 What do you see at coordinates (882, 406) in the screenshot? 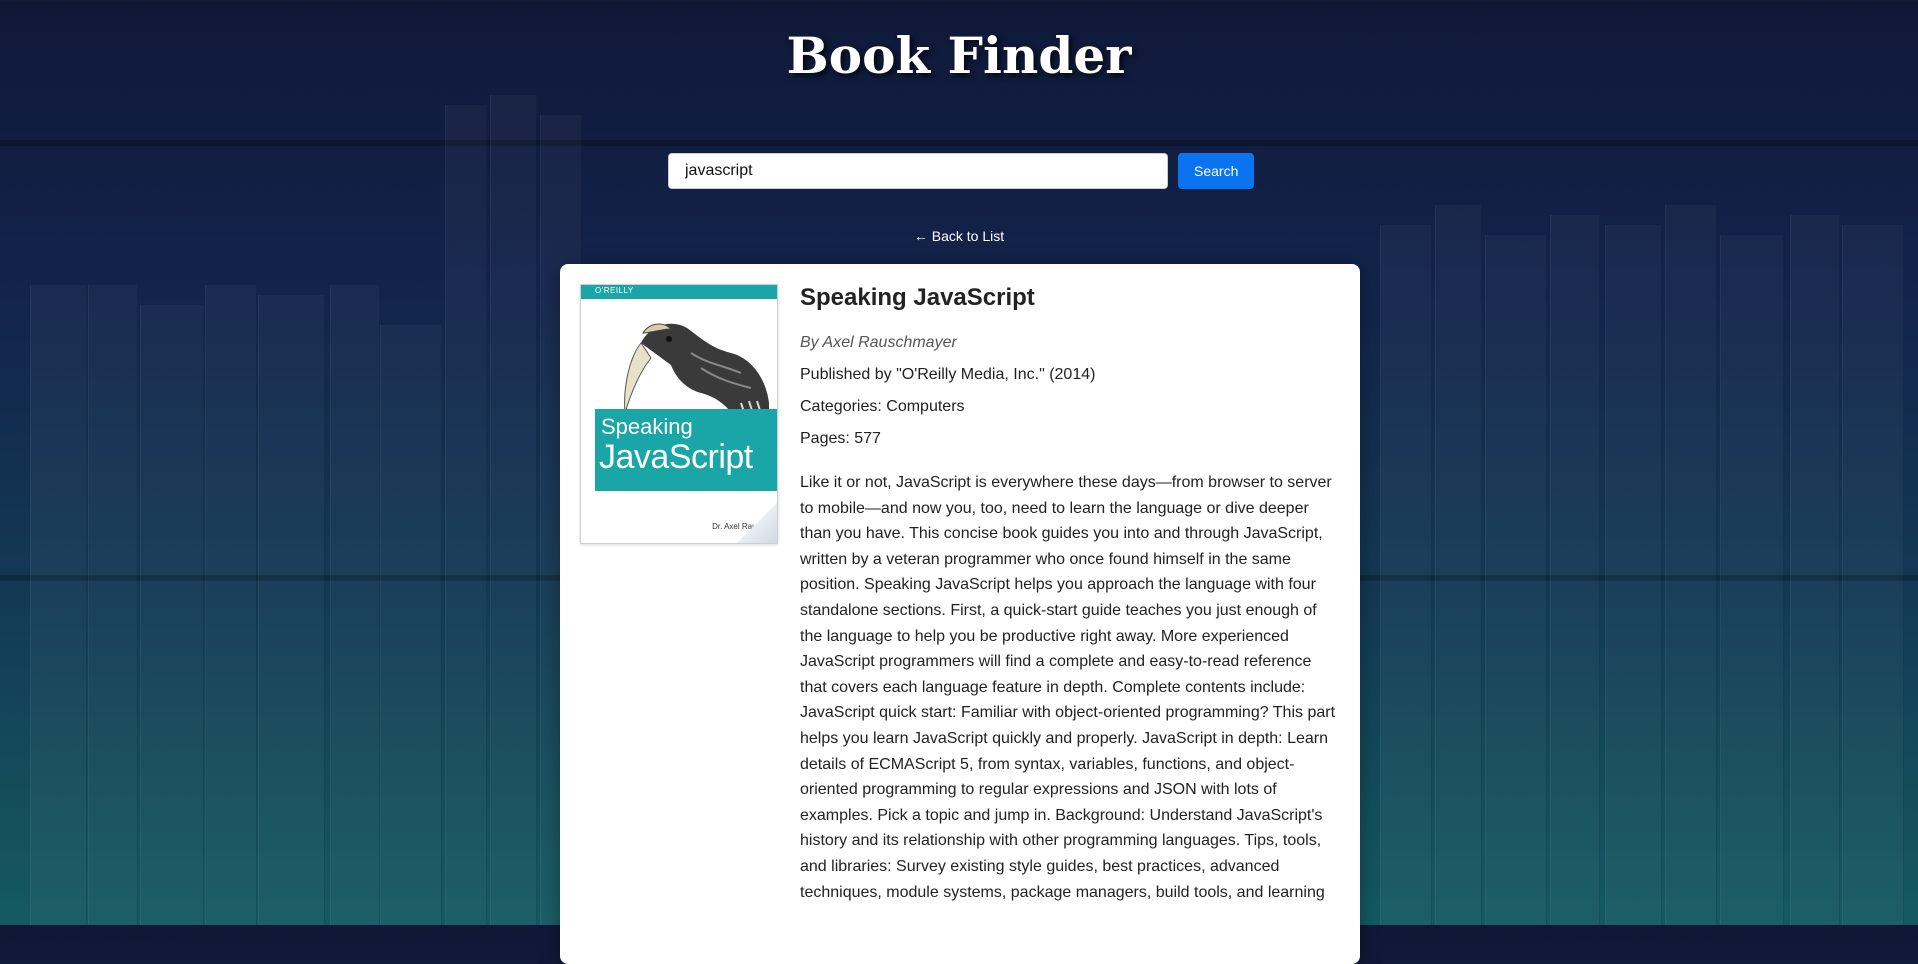
I see `book-categories: Categories: Computers` at bounding box center [882, 406].